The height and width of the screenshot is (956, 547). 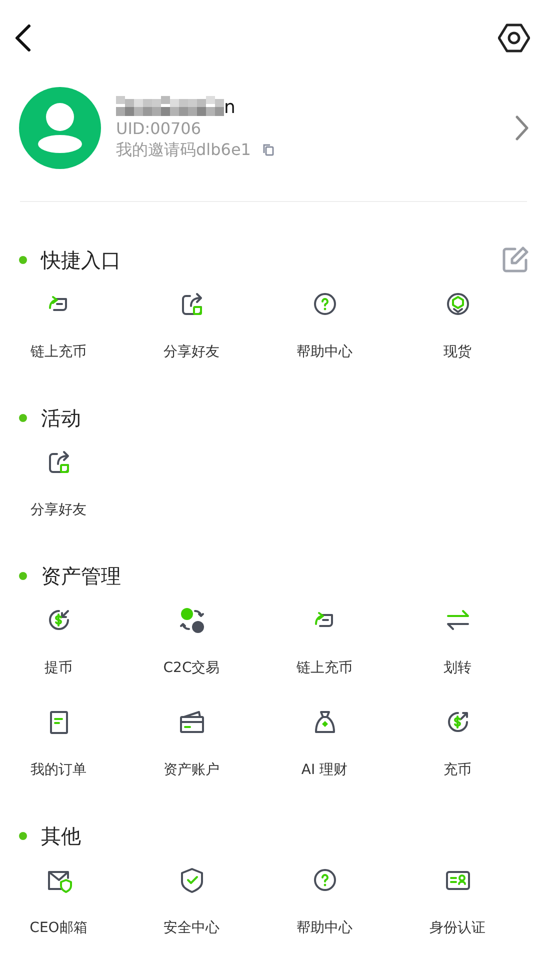 What do you see at coordinates (81, 576) in the screenshot?
I see `section-title: 资产管理` at bounding box center [81, 576].